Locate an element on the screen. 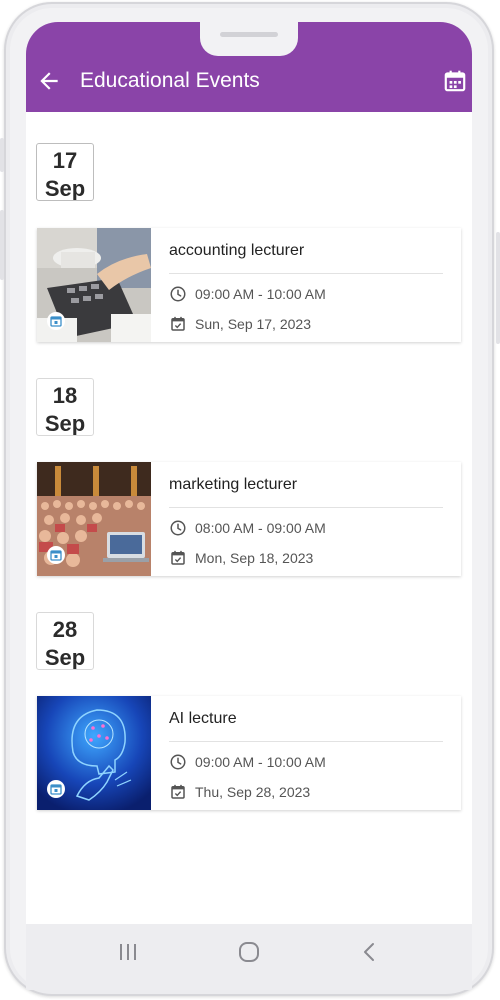 The image size is (500, 1000). arrow-left-icon is located at coordinates (49, 81).